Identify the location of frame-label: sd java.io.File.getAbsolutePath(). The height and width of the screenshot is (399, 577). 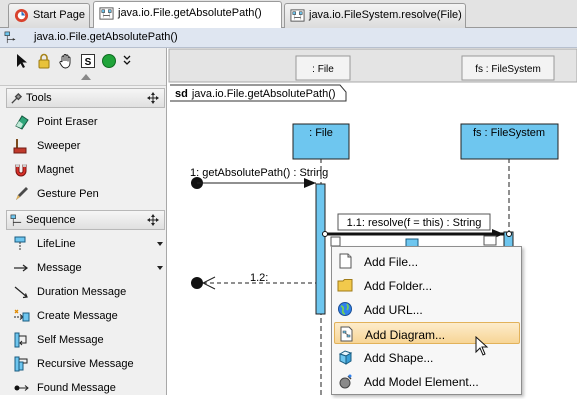
(255, 94).